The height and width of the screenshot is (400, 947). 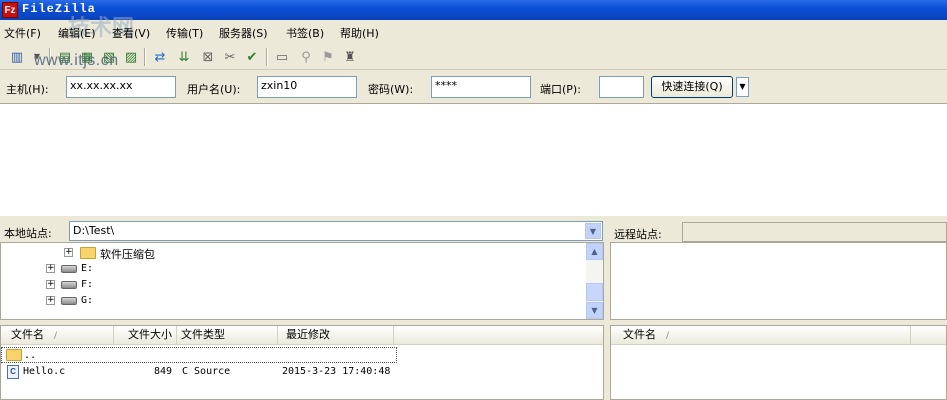 I want to click on reconnect-icon: ✔, so click(x=252, y=57).